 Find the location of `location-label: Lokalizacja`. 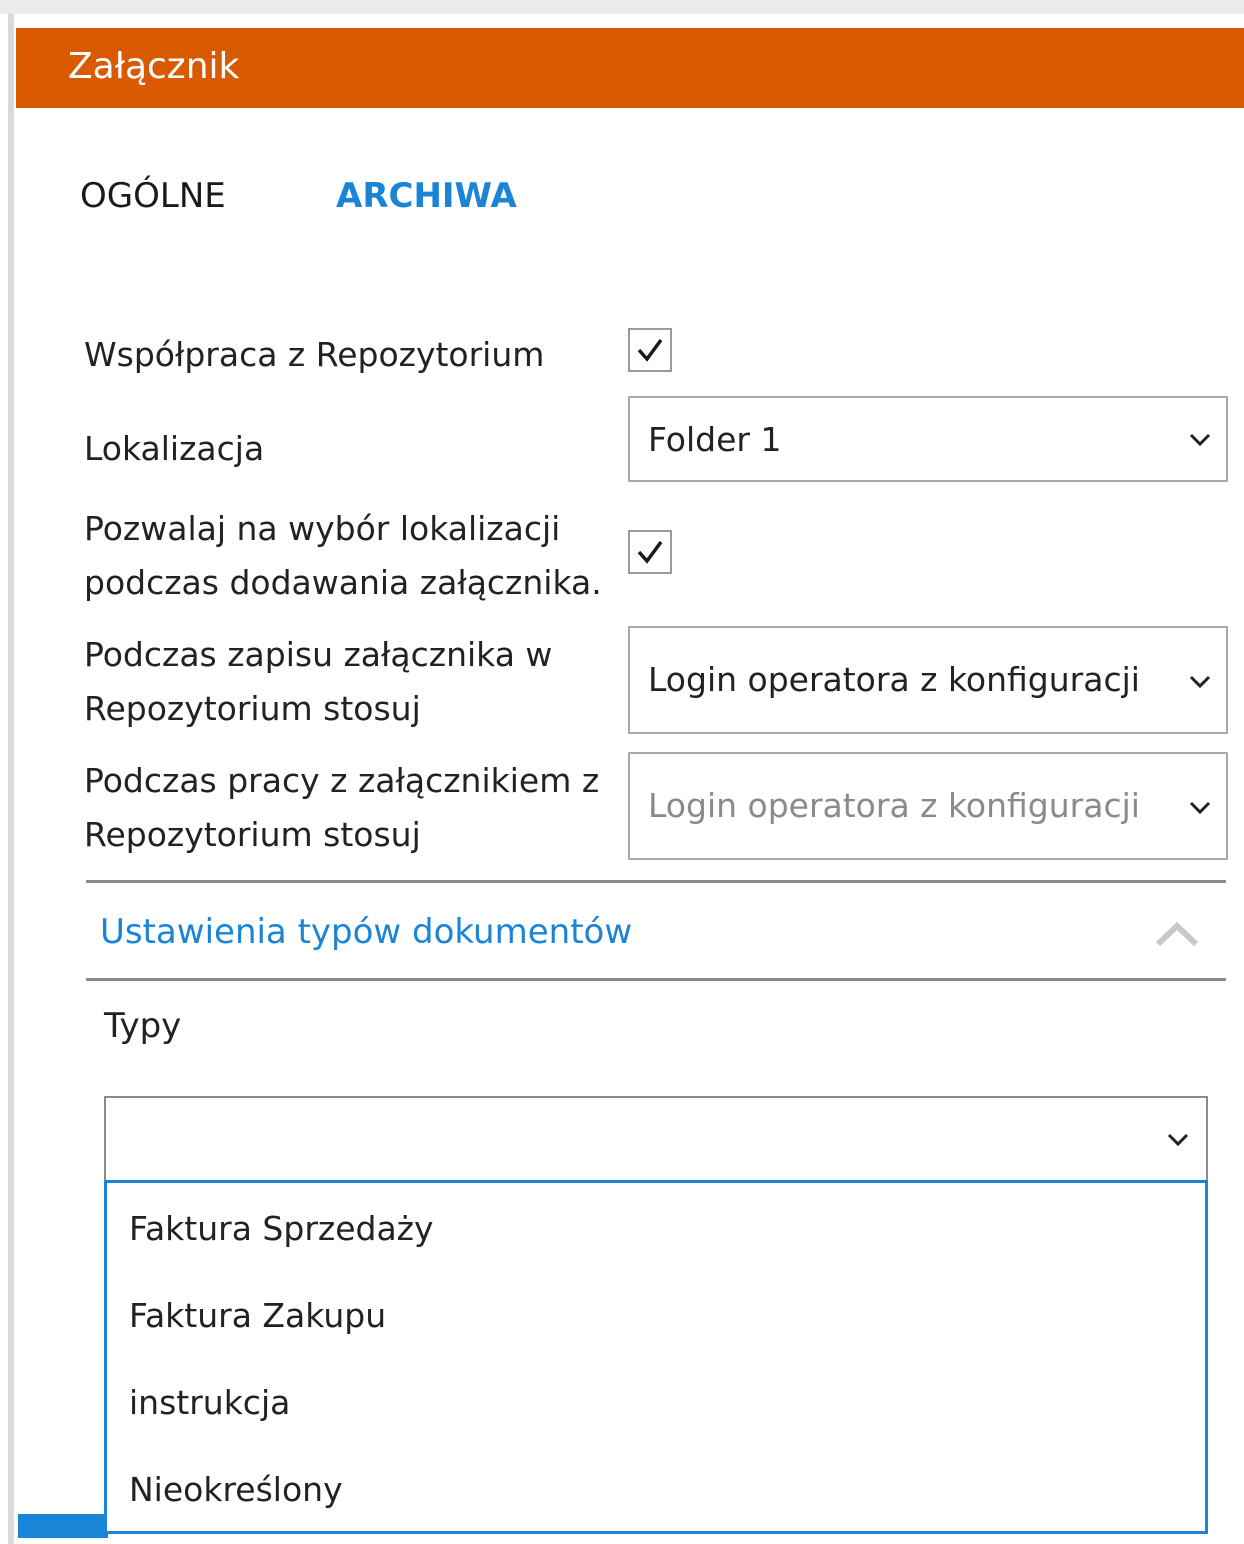

location-label: Lokalizacja is located at coordinates (174, 448).